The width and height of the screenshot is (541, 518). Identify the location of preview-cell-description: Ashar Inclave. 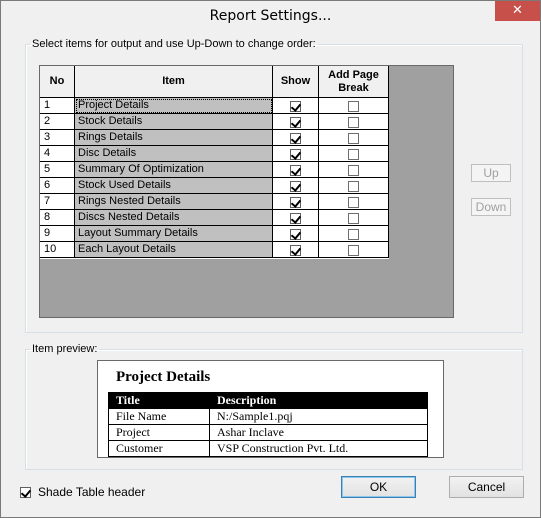
(318, 432).